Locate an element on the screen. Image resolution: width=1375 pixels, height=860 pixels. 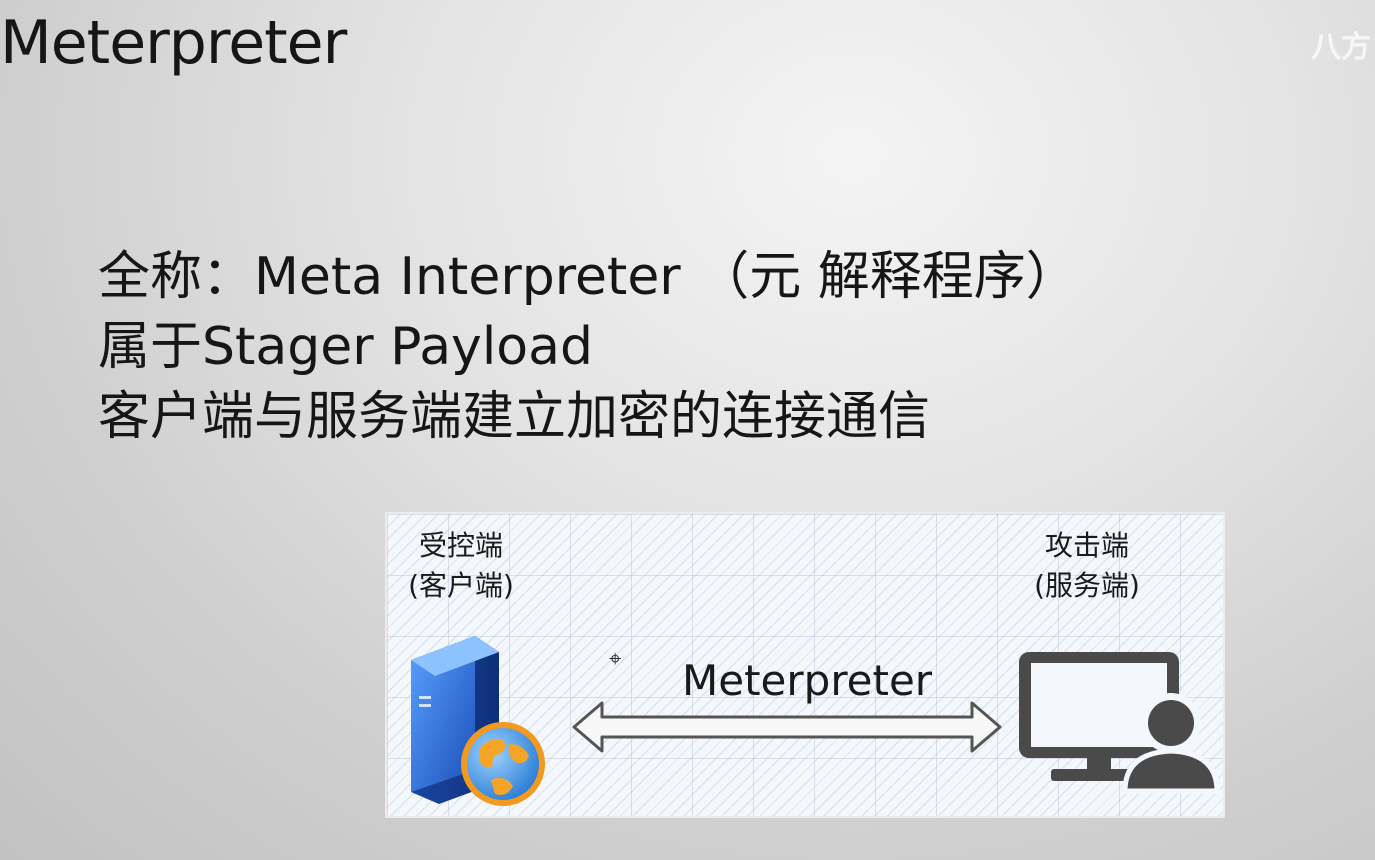
client-label: 受控端 (客户端) is located at coordinates (461, 566).